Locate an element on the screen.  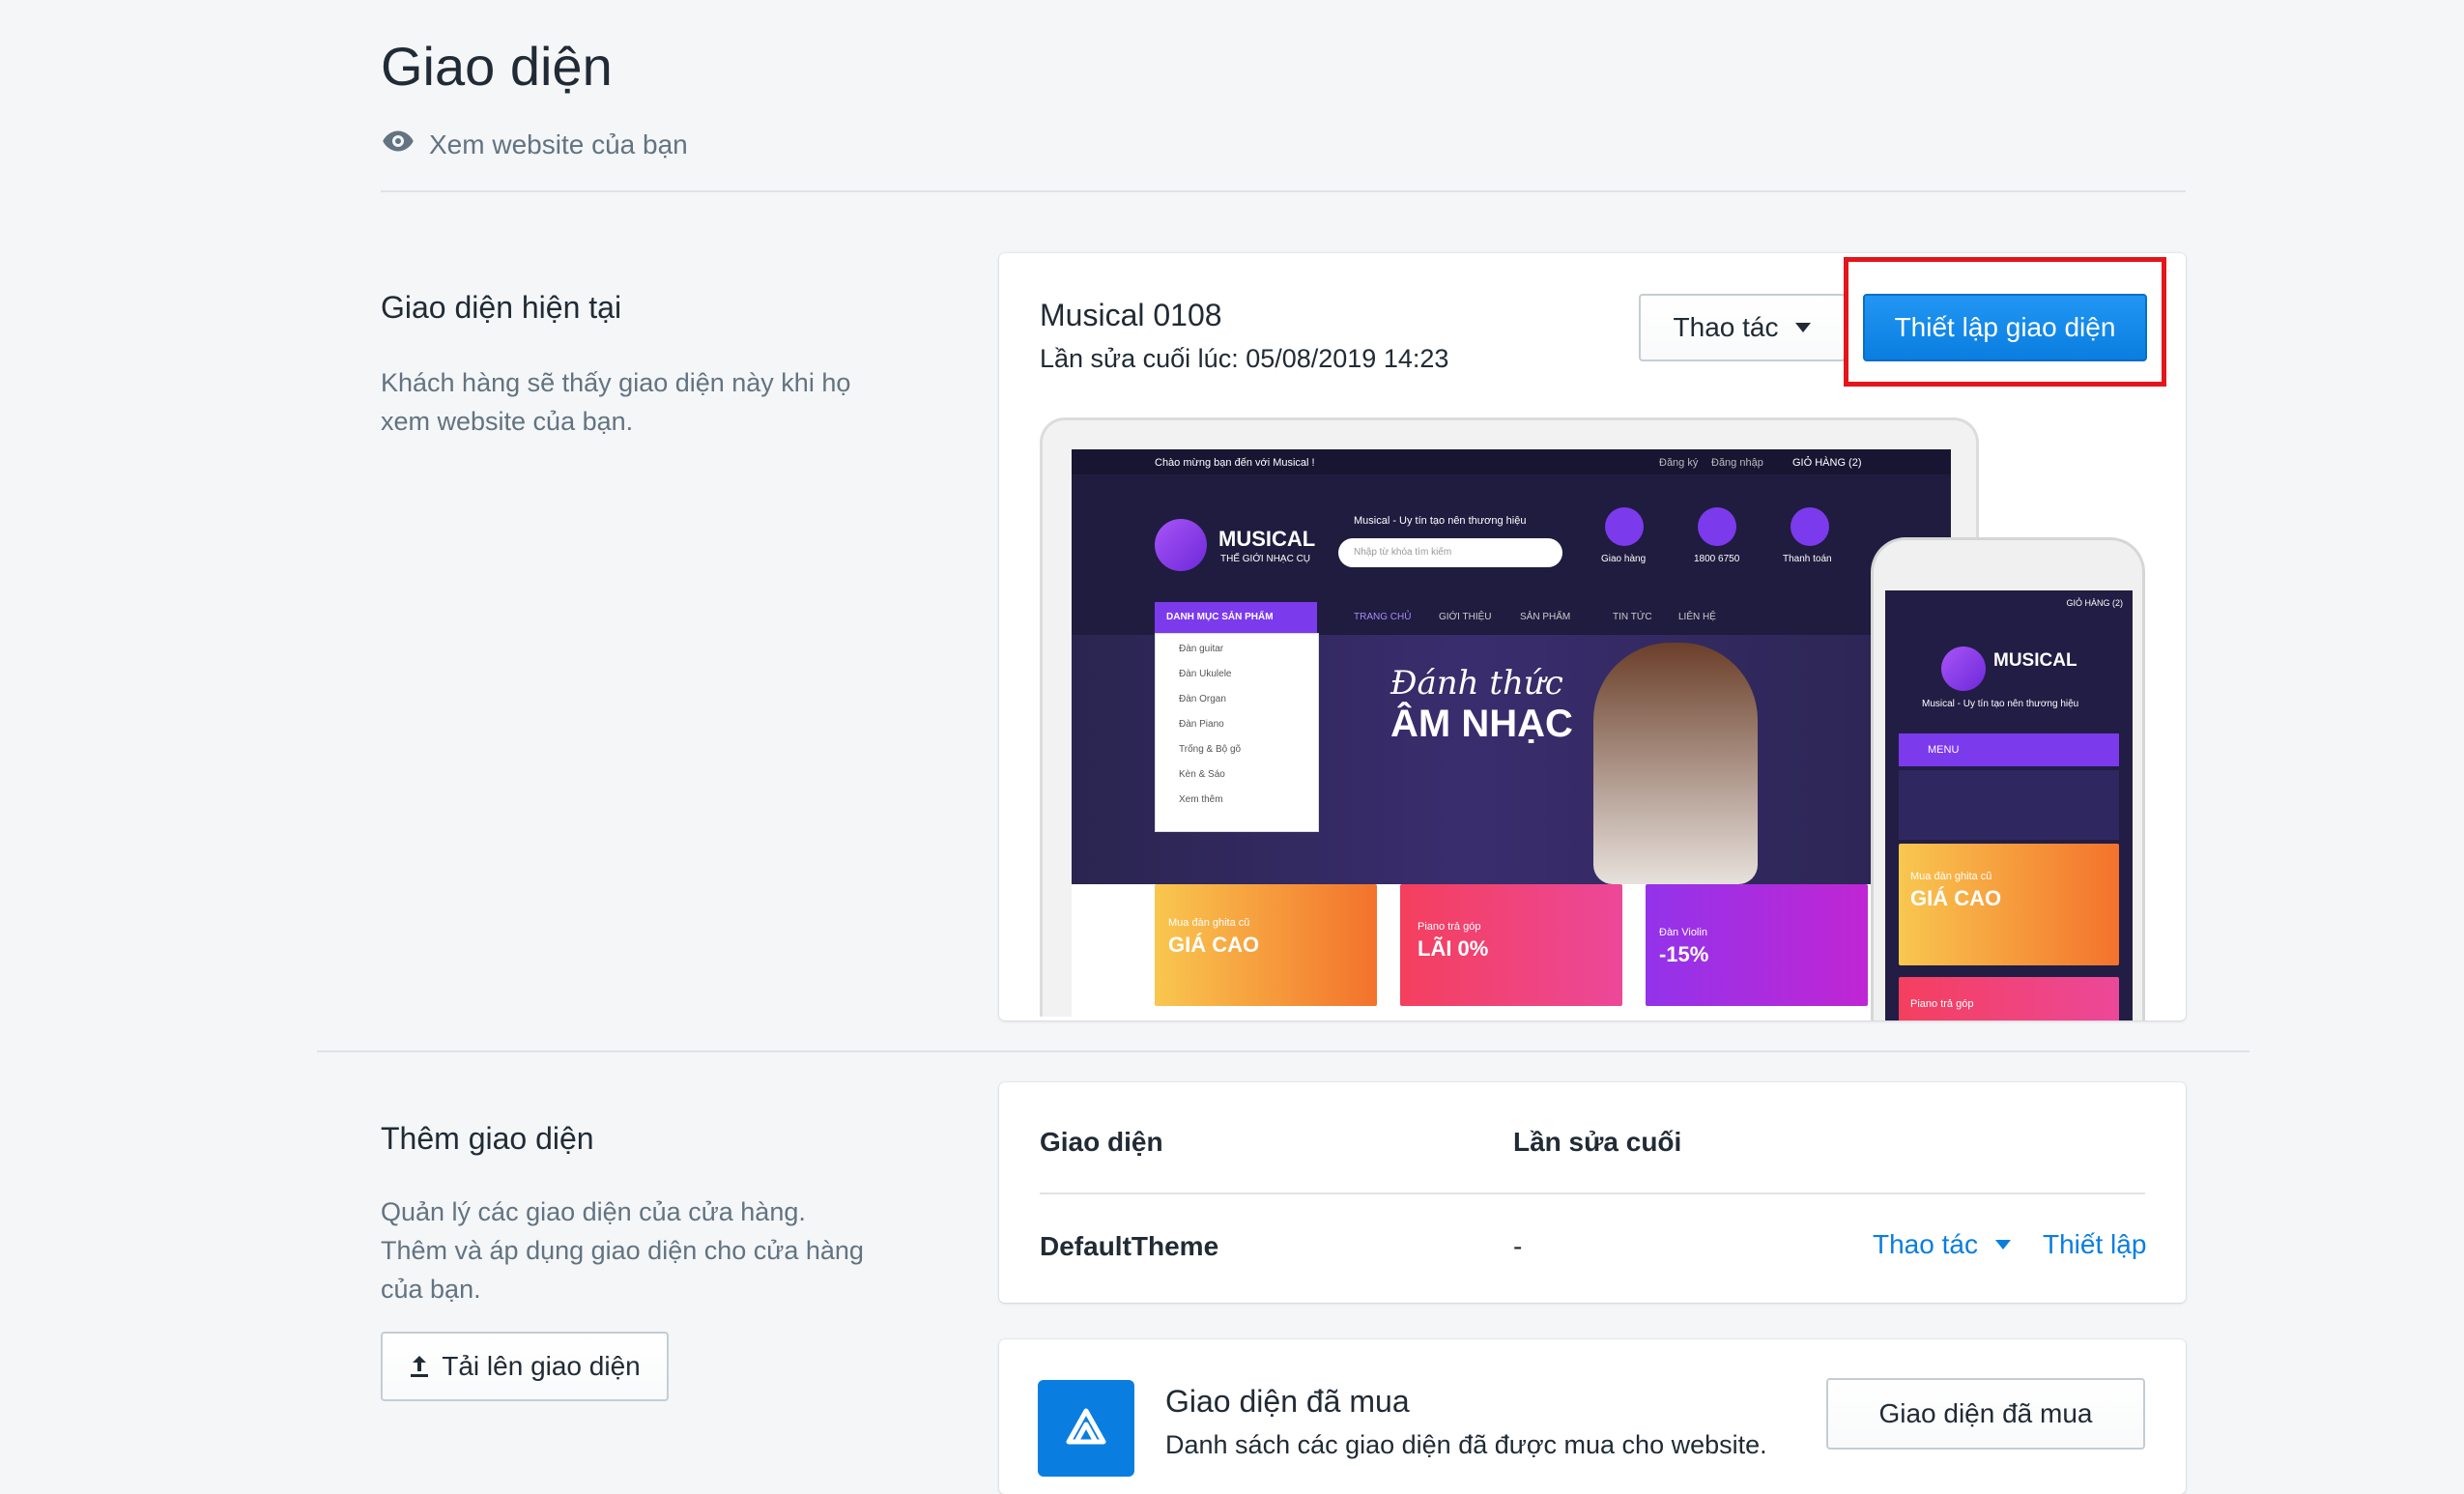
preview-cart: GIỎ HÀNG (2) is located at coordinates (1827, 463).